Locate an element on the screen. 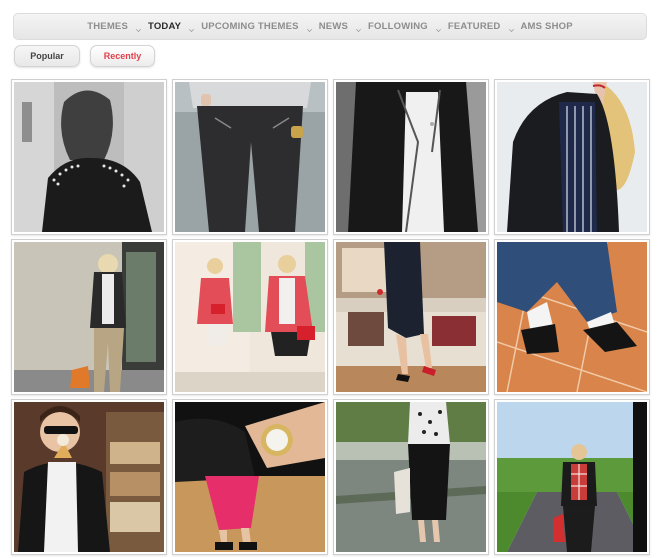  photo-red-blazer-mirror is located at coordinates (250, 317).